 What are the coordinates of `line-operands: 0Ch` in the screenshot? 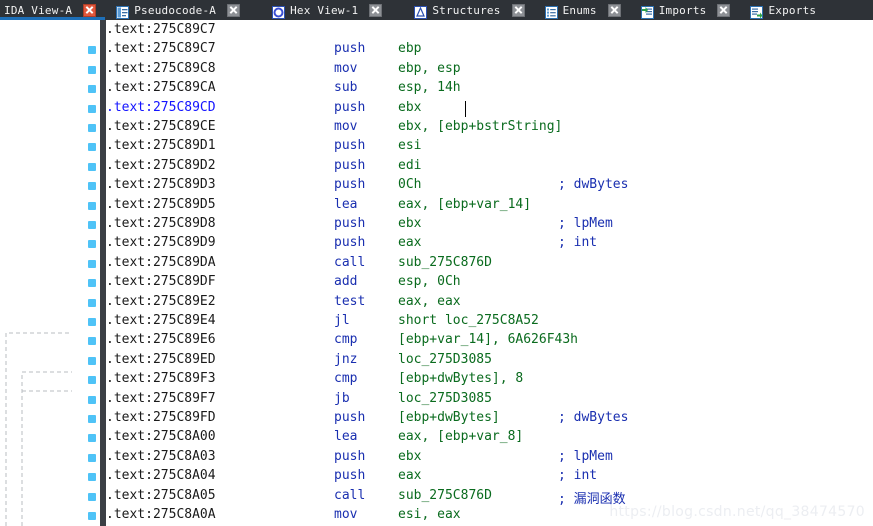 It's located at (409, 184).